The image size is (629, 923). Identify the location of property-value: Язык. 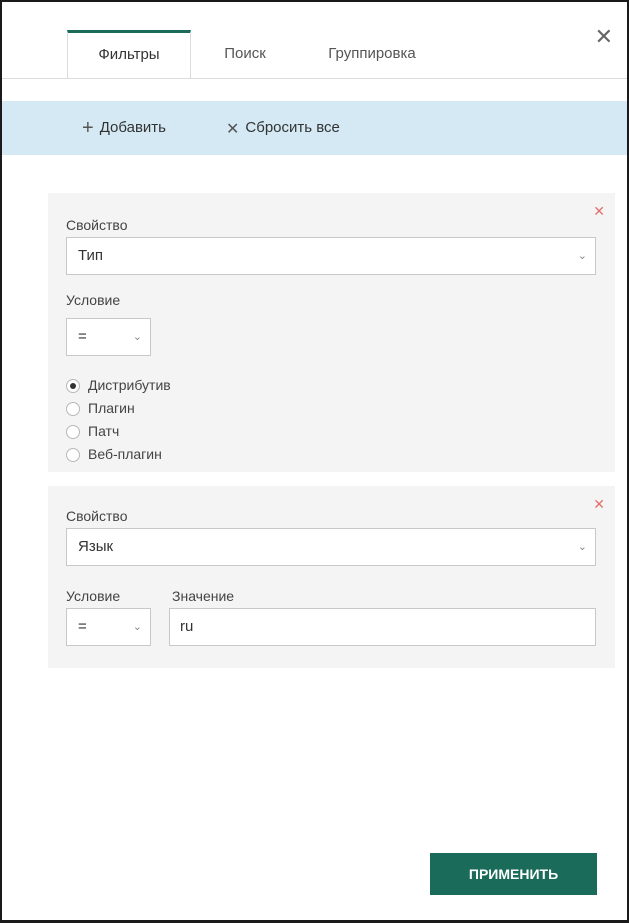
(96, 546).